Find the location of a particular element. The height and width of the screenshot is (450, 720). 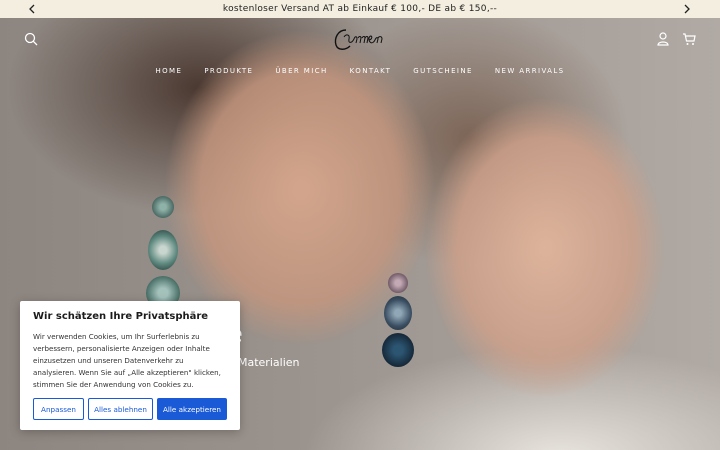

chevron-left-icon is located at coordinates (32, 9).